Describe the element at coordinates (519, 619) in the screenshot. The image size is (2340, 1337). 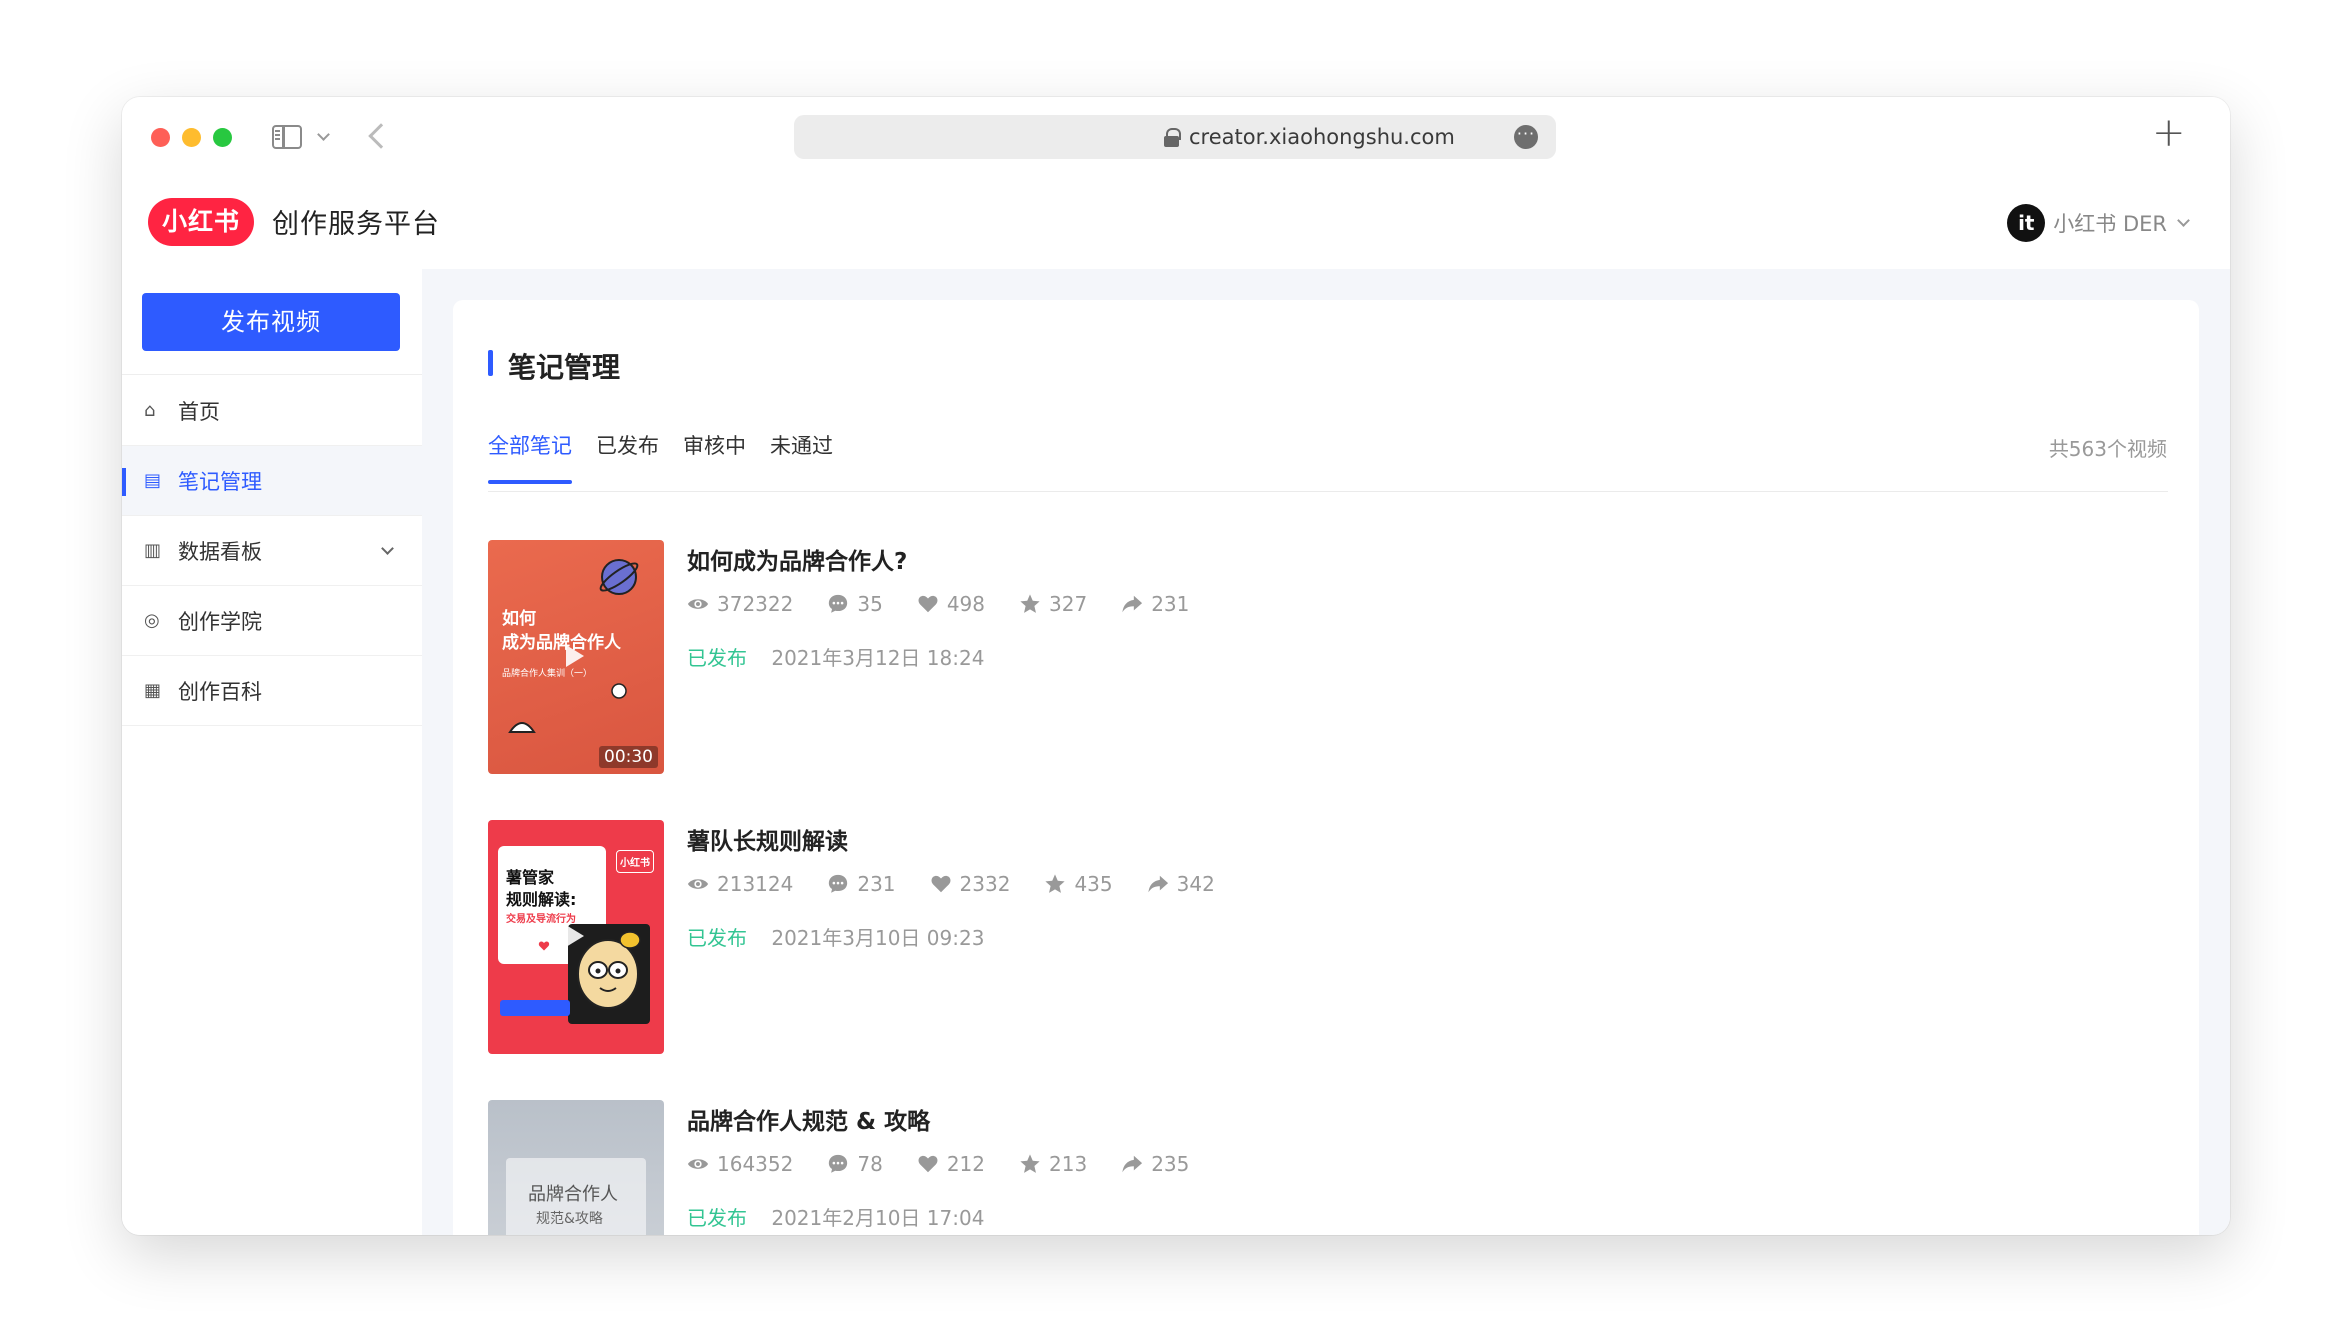
I see `thumbnail-text: 如何` at that location.